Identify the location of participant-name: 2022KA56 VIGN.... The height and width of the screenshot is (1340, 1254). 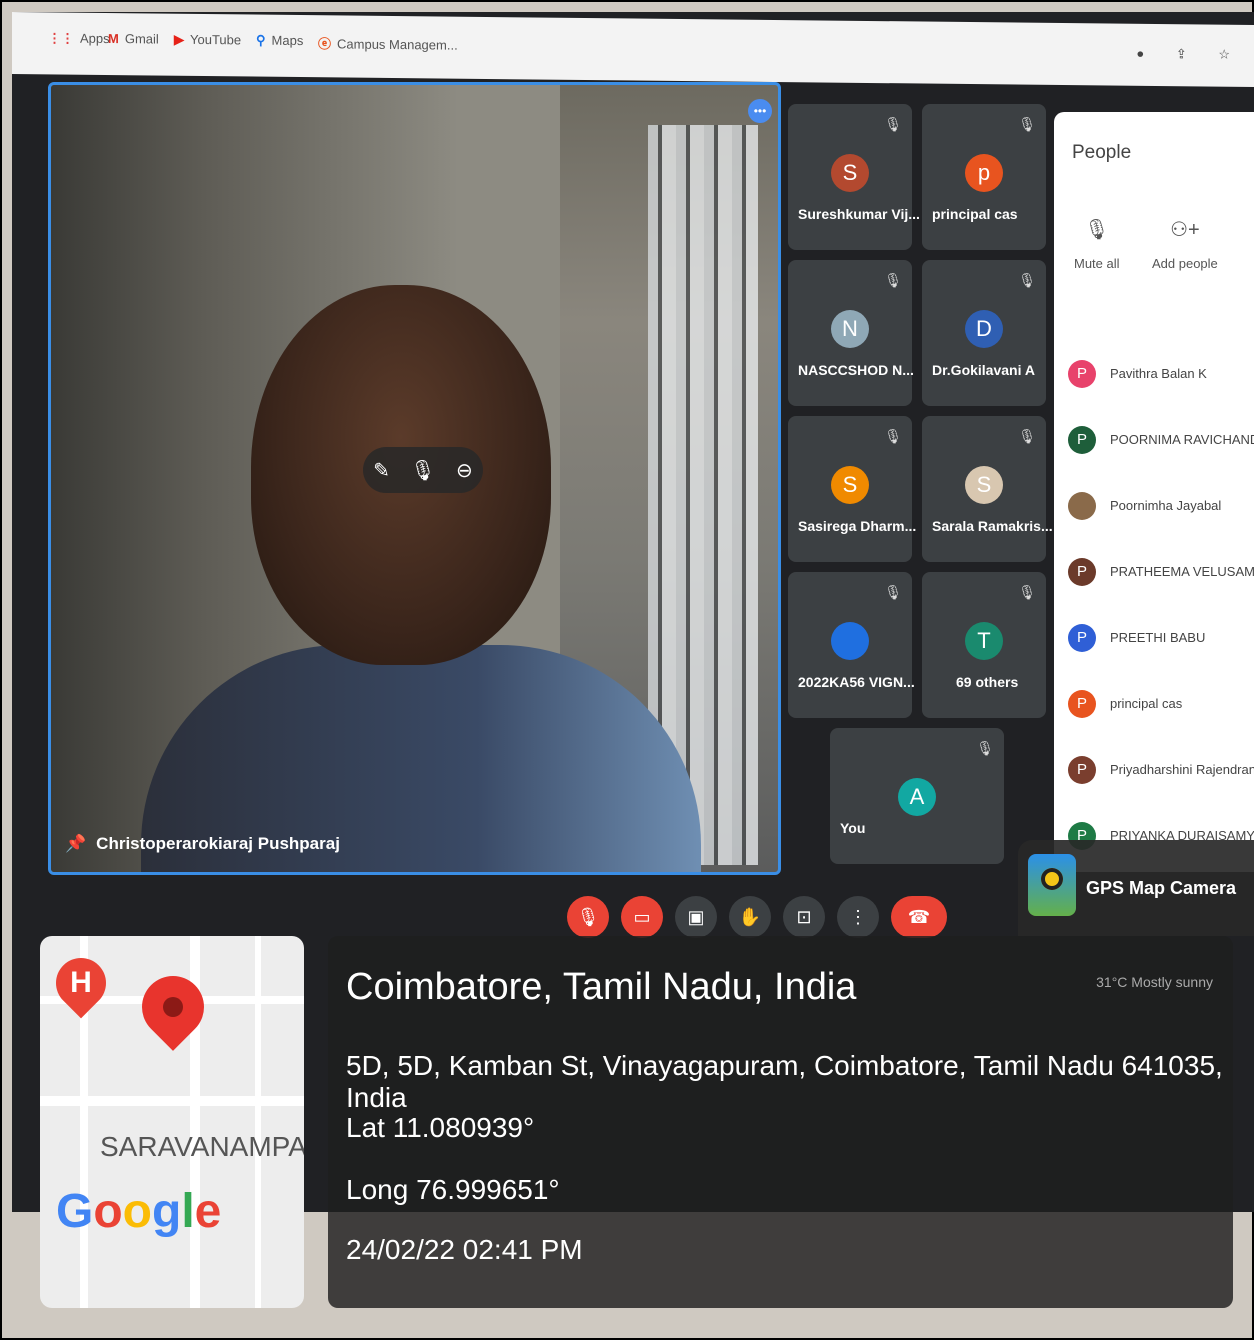
(856, 682).